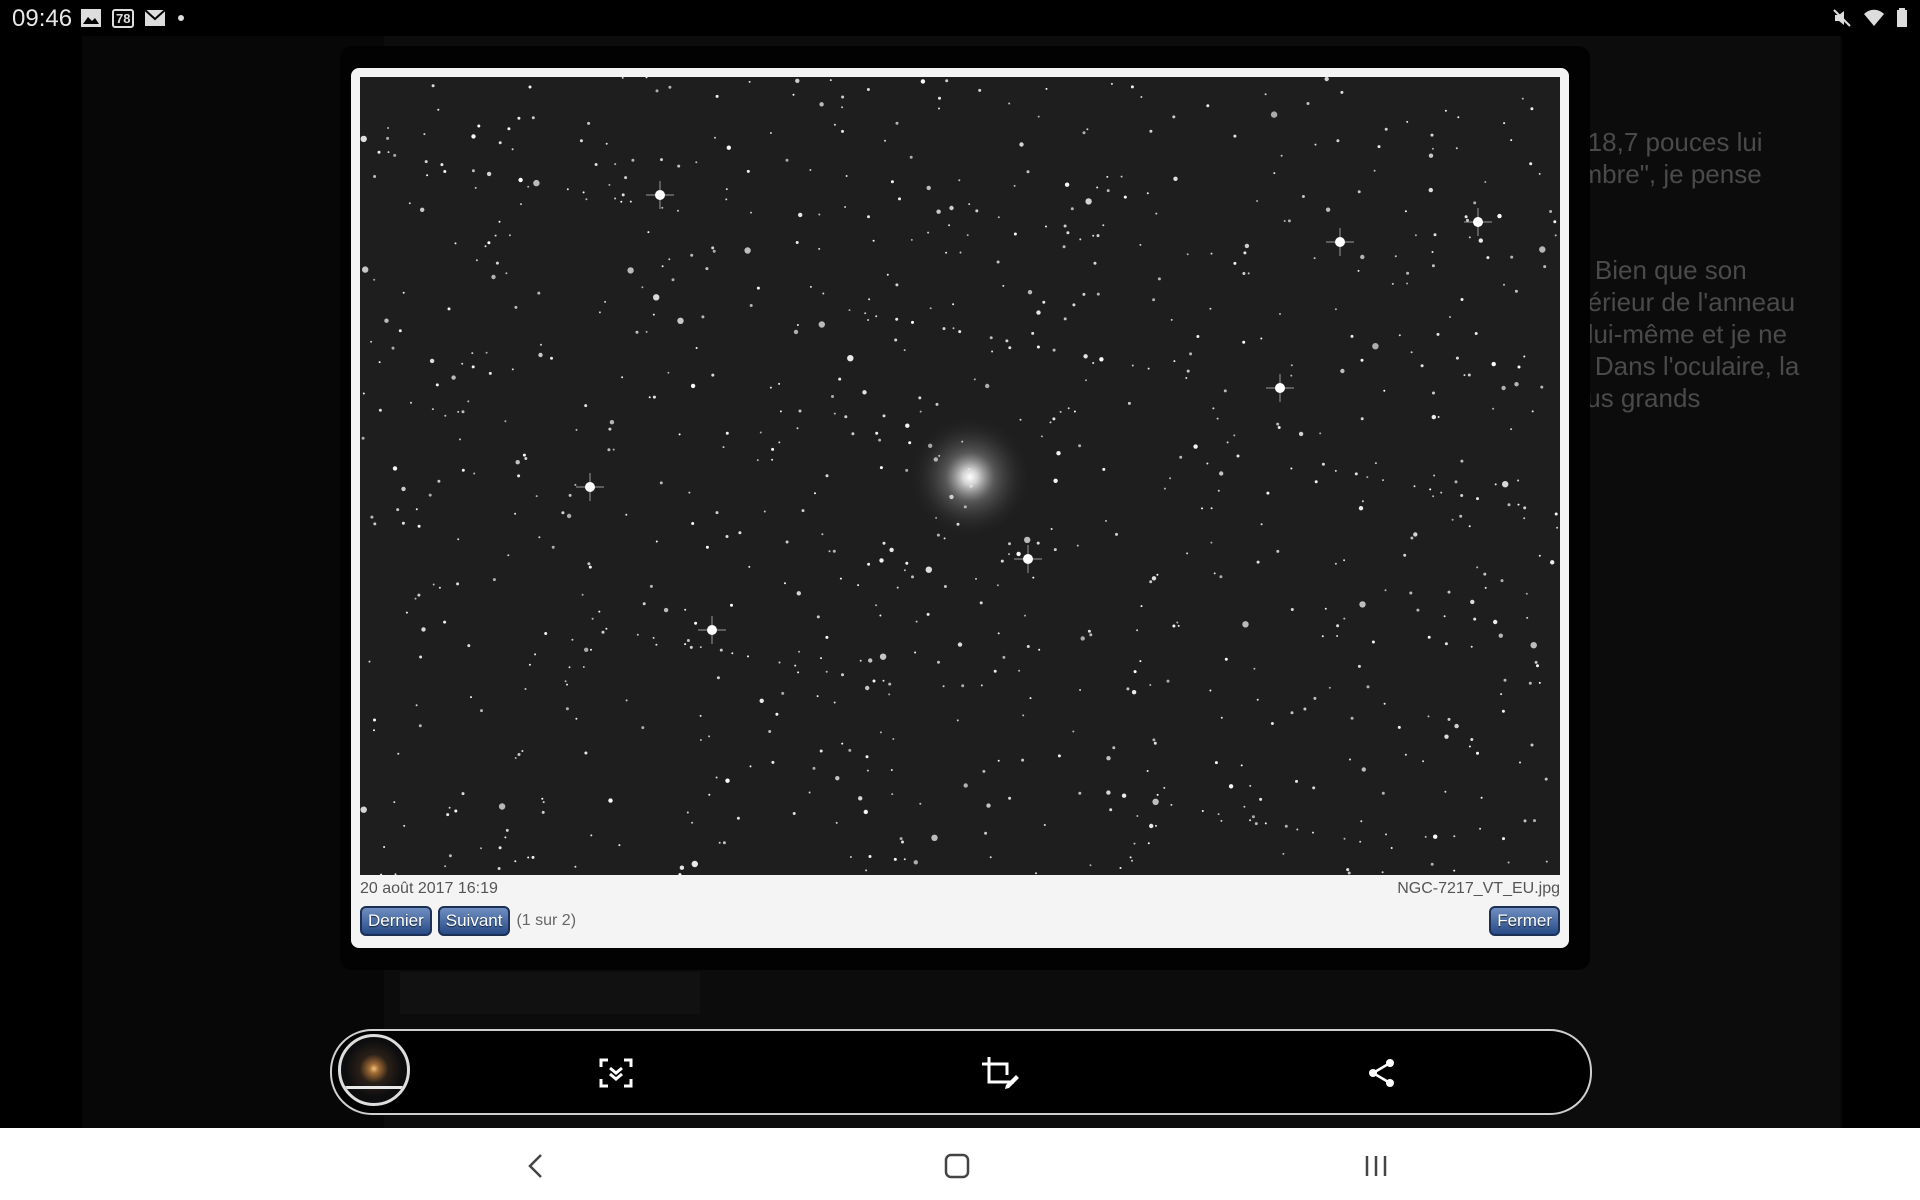 This screenshot has width=1920, height=1200. What do you see at coordinates (374, 1070) in the screenshot?
I see `thumbnail-button` at bounding box center [374, 1070].